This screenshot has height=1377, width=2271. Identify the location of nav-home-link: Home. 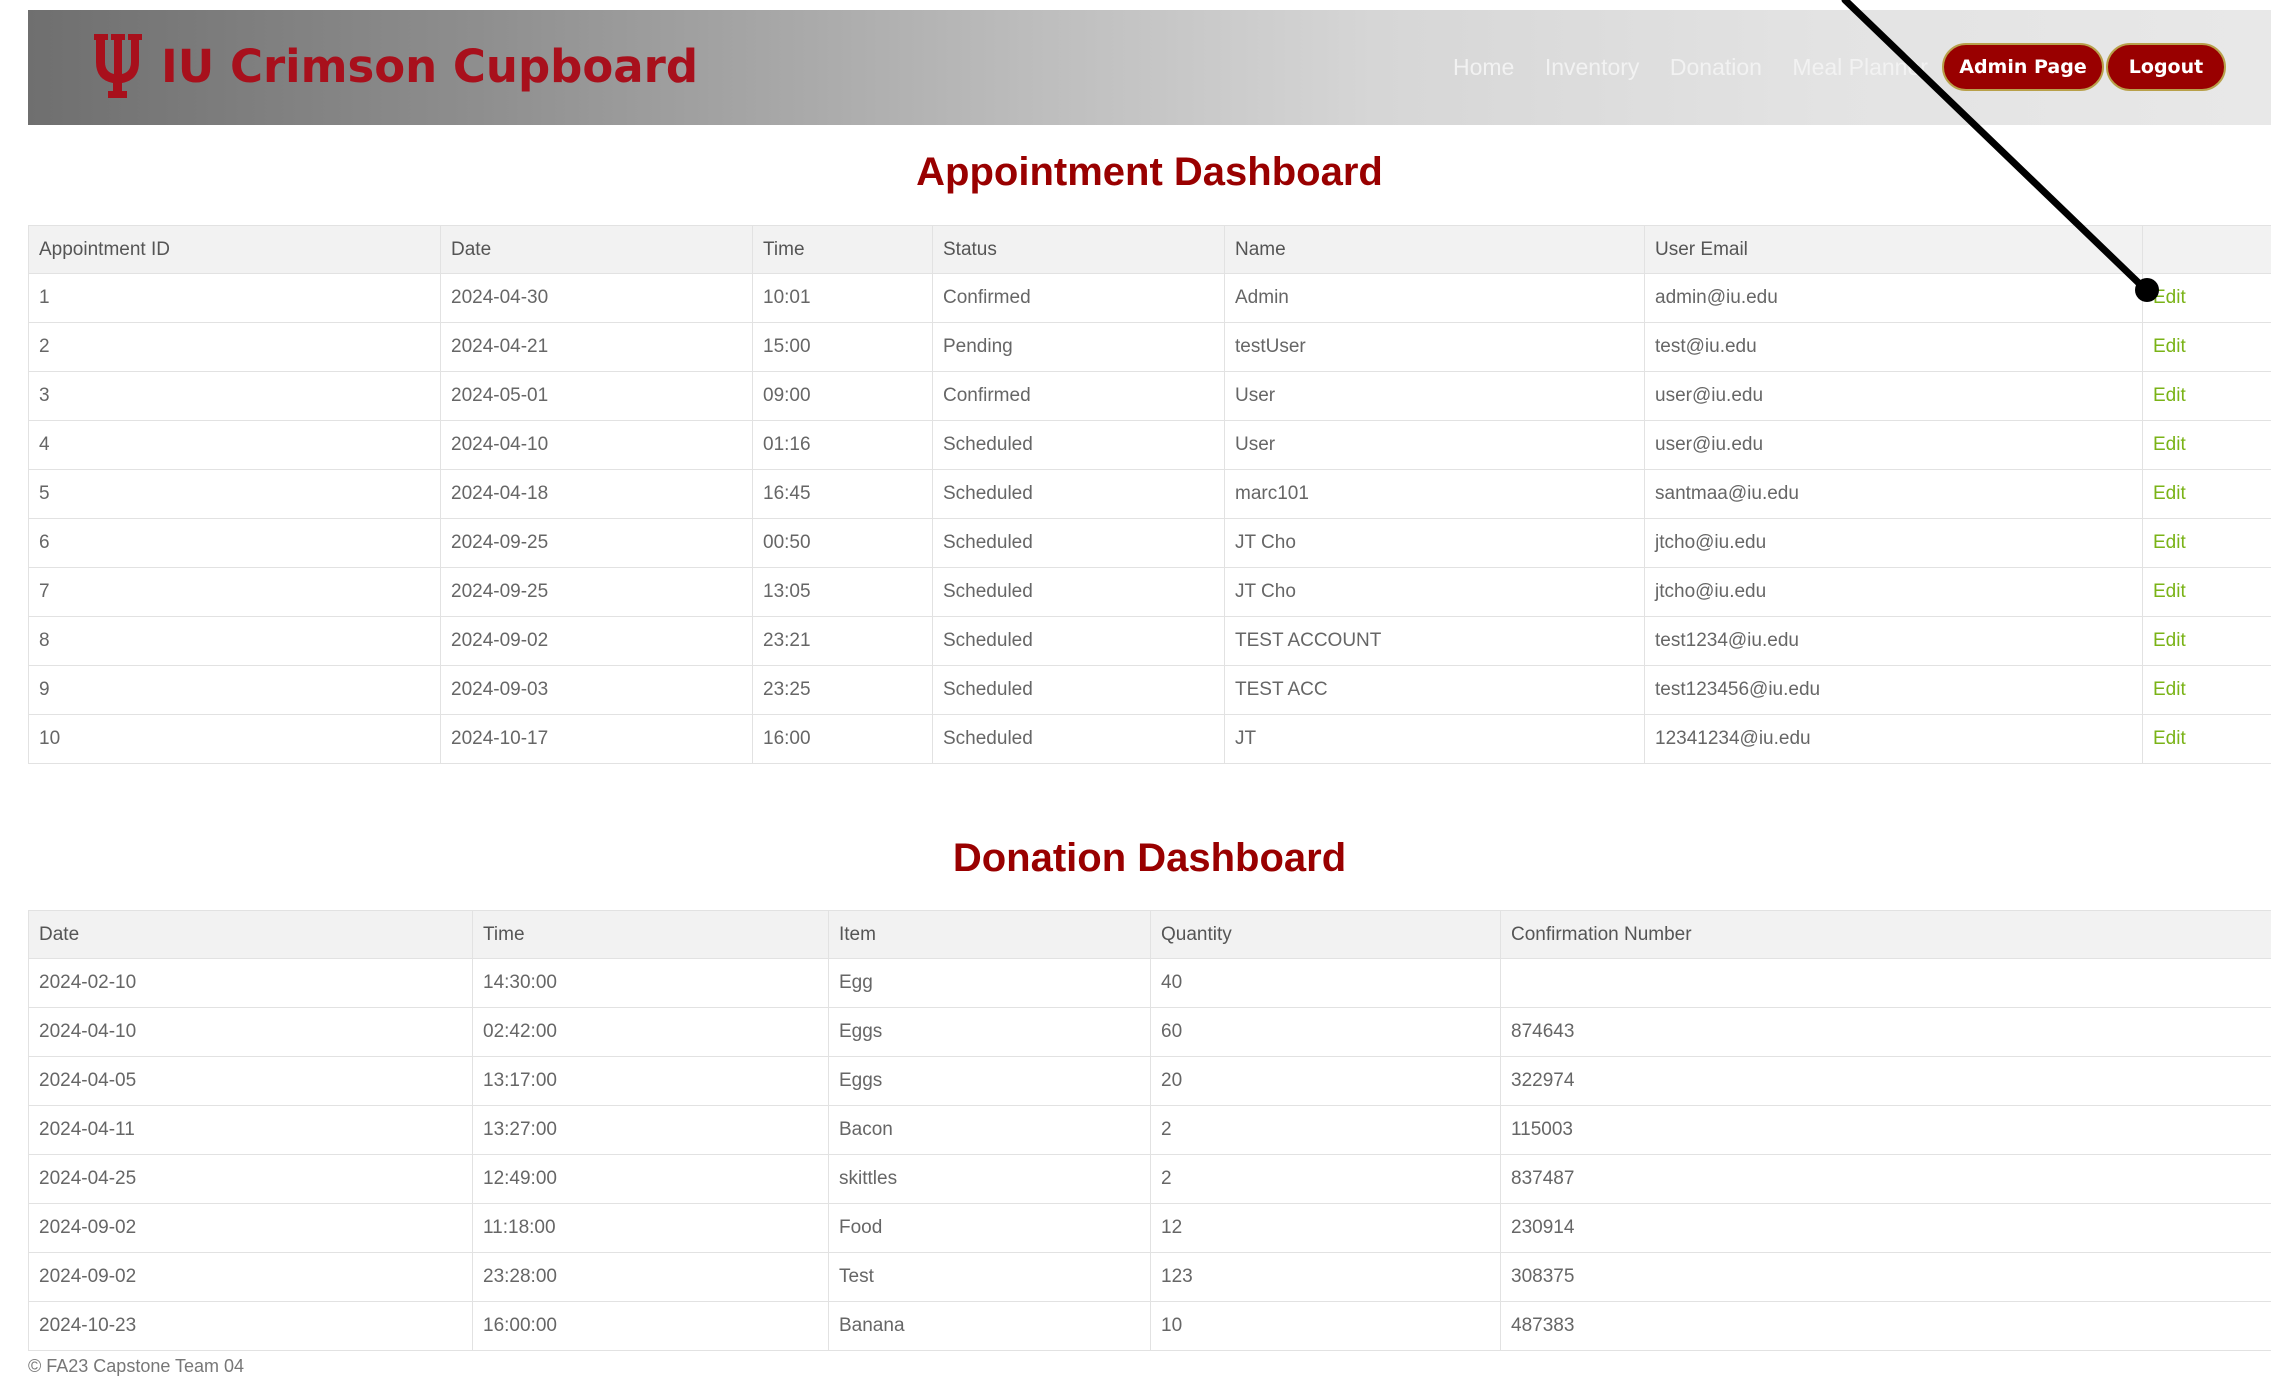
(1483, 67).